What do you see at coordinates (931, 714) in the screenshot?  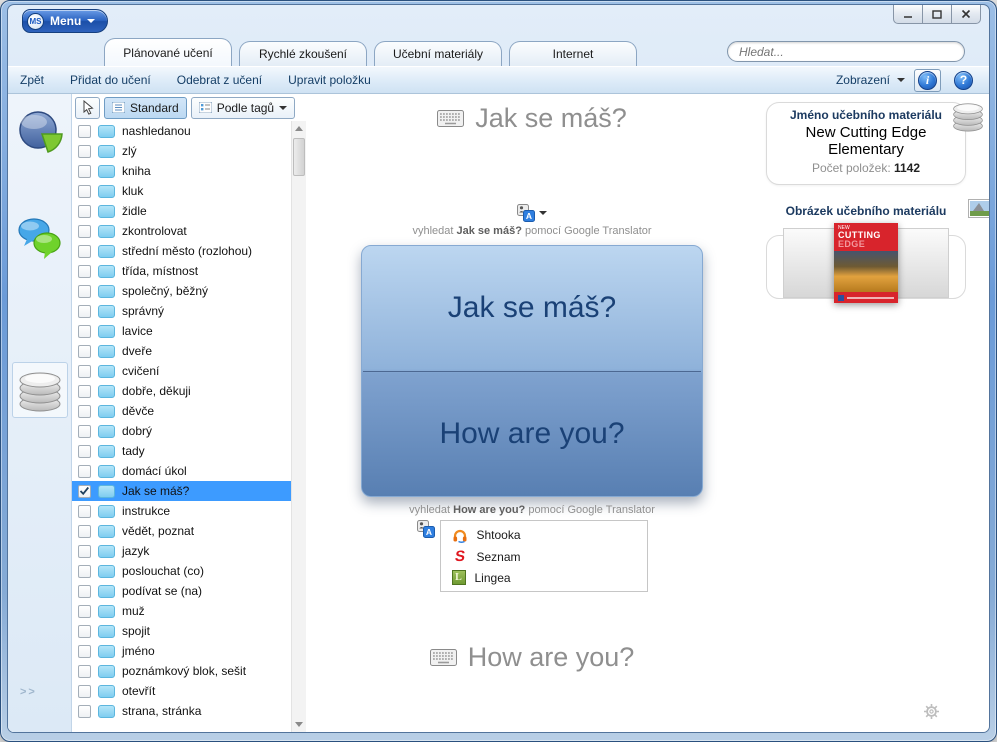 I see `settings-button` at bounding box center [931, 714].